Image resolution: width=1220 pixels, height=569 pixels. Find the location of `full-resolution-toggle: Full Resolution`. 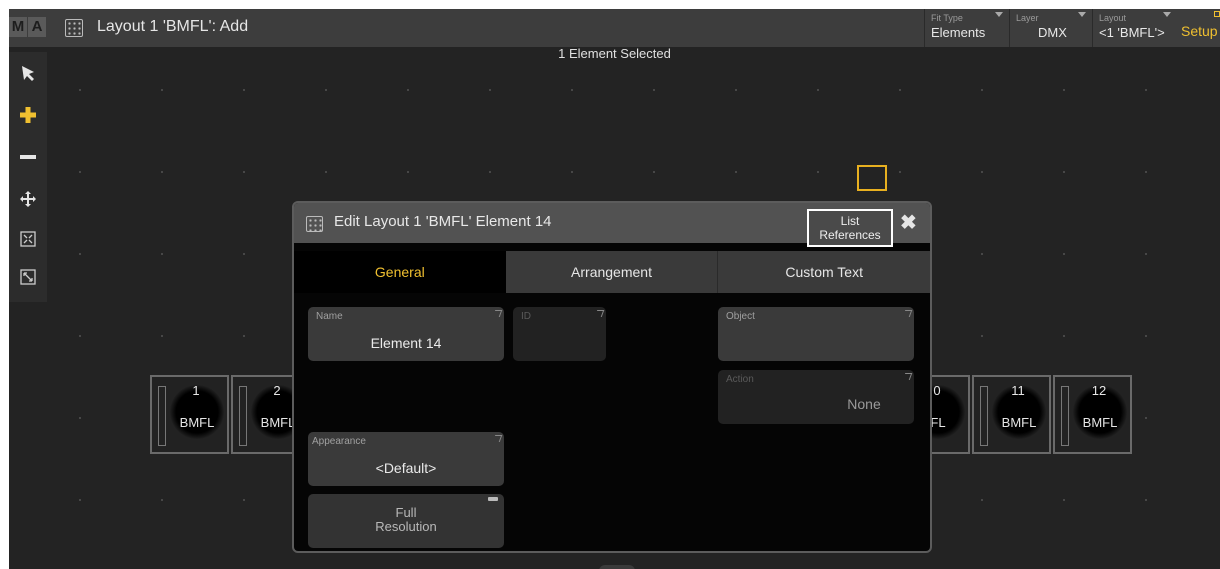

full-resolution-toggle: Full Resolution is located at coordinates (406, 521).